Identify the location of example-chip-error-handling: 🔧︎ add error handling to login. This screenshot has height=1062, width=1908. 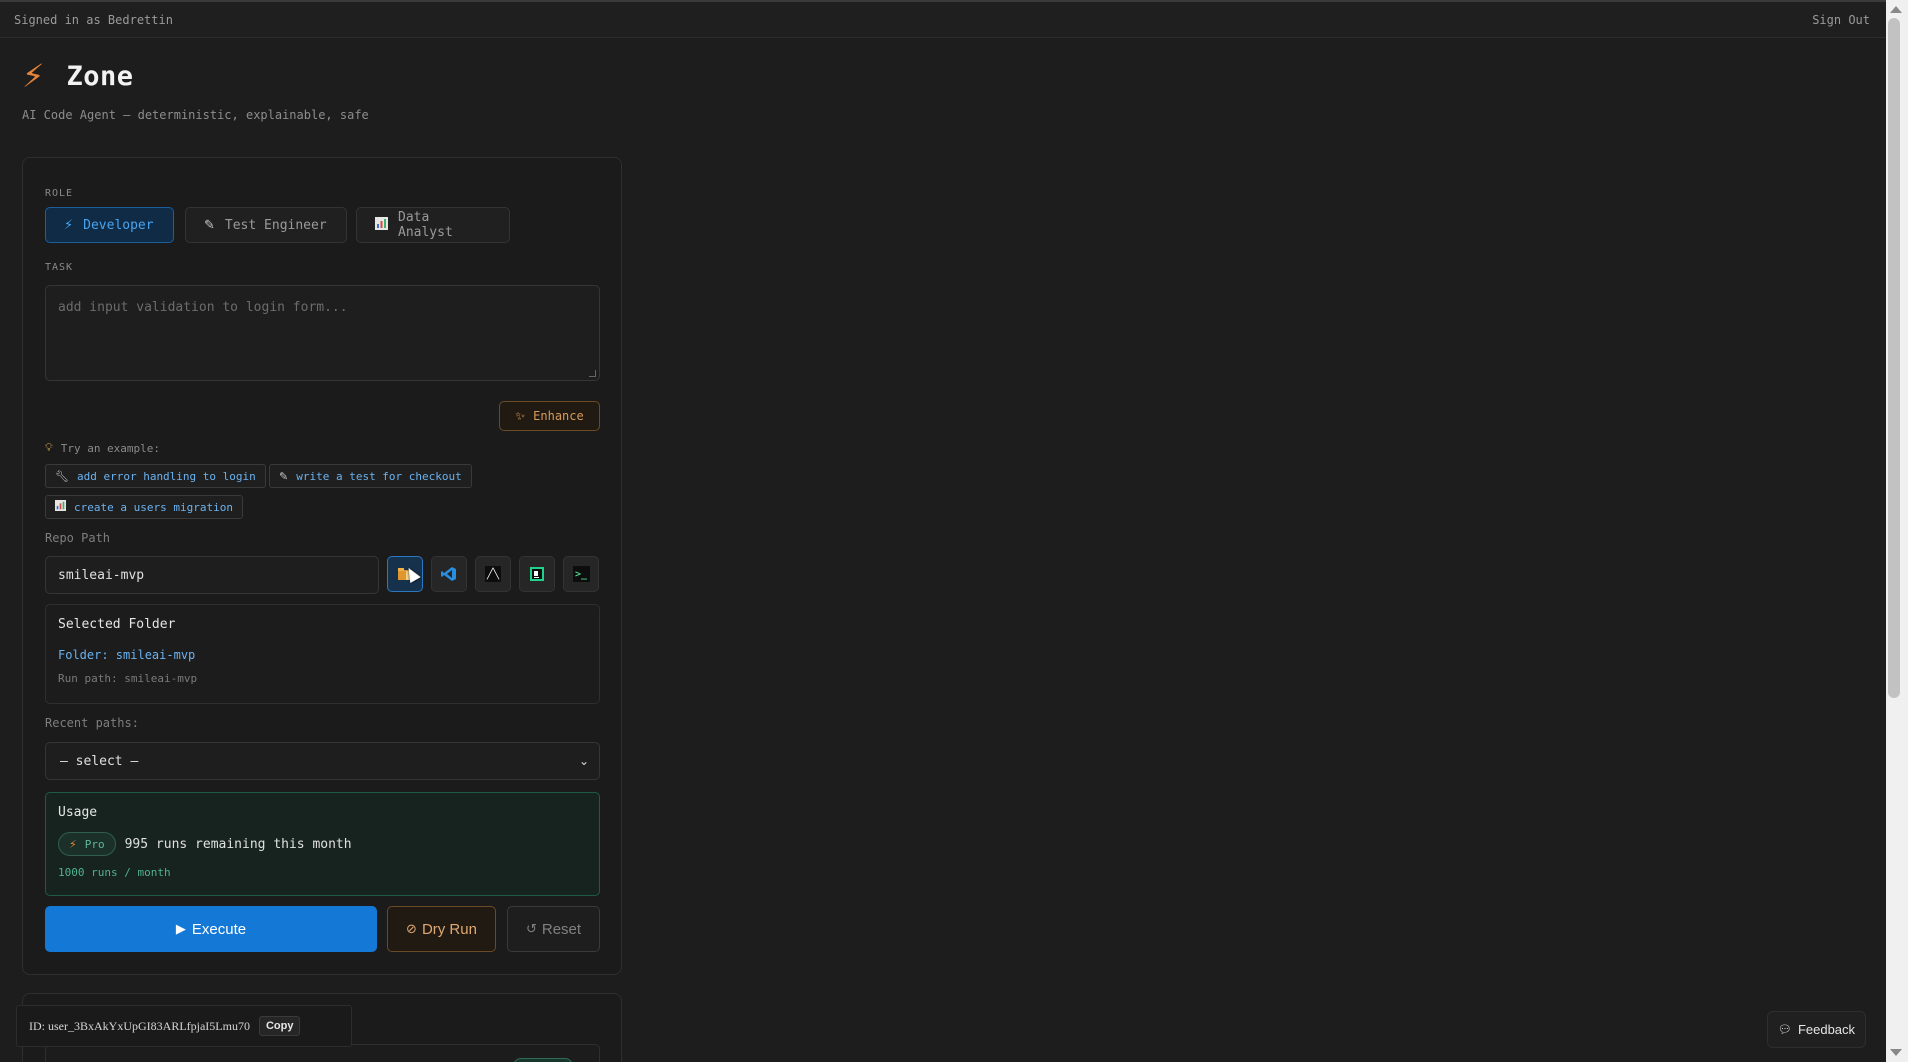
(155, 476).